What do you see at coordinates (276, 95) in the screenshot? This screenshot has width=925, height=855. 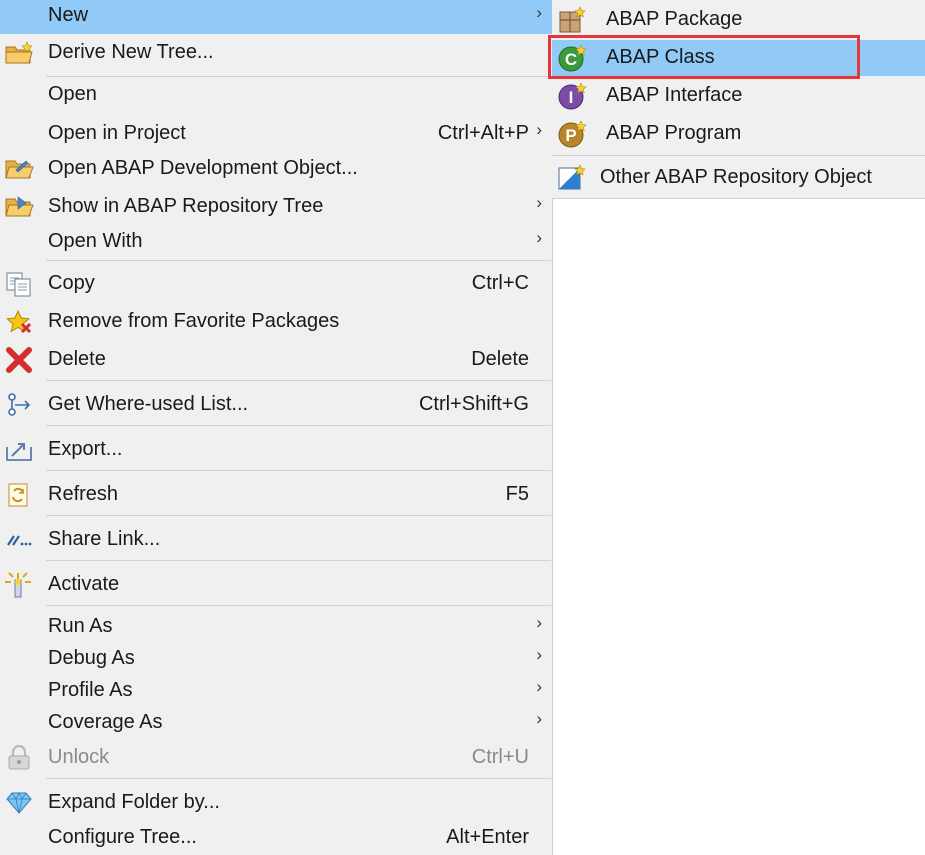 I see `menu-item-open: Open` at bounding box center [276, 95].